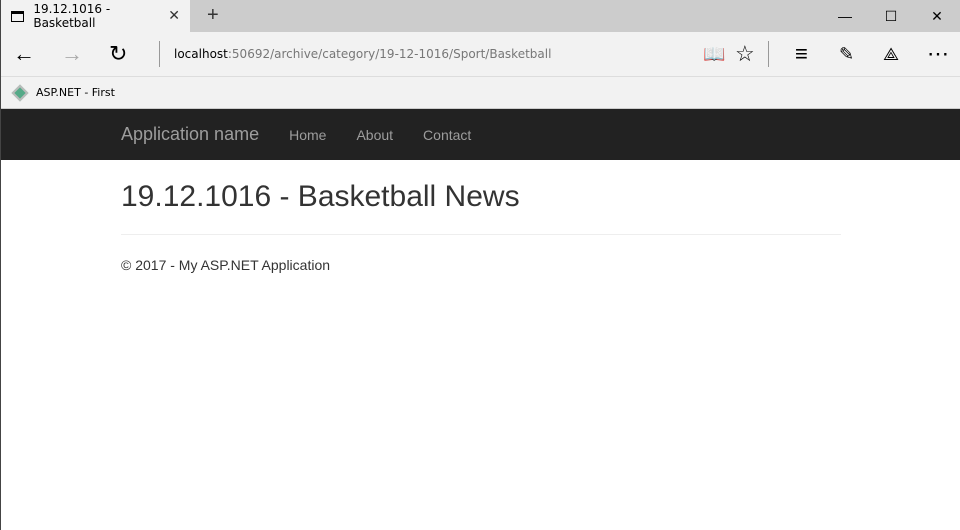 This screenshot has height=530, width=960. What do you see at coordinates (714, 54) in the screenshot?
I see `reading-view-icon: 📖` at bounding box center [714, 54].